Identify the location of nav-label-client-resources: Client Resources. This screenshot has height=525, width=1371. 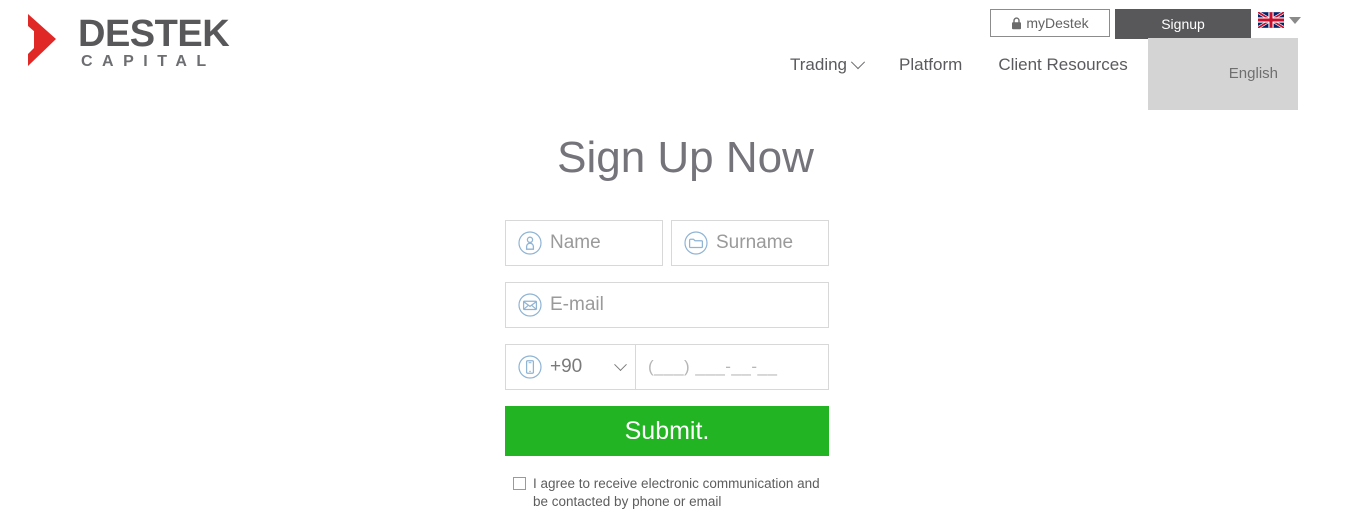
(1063, 64).